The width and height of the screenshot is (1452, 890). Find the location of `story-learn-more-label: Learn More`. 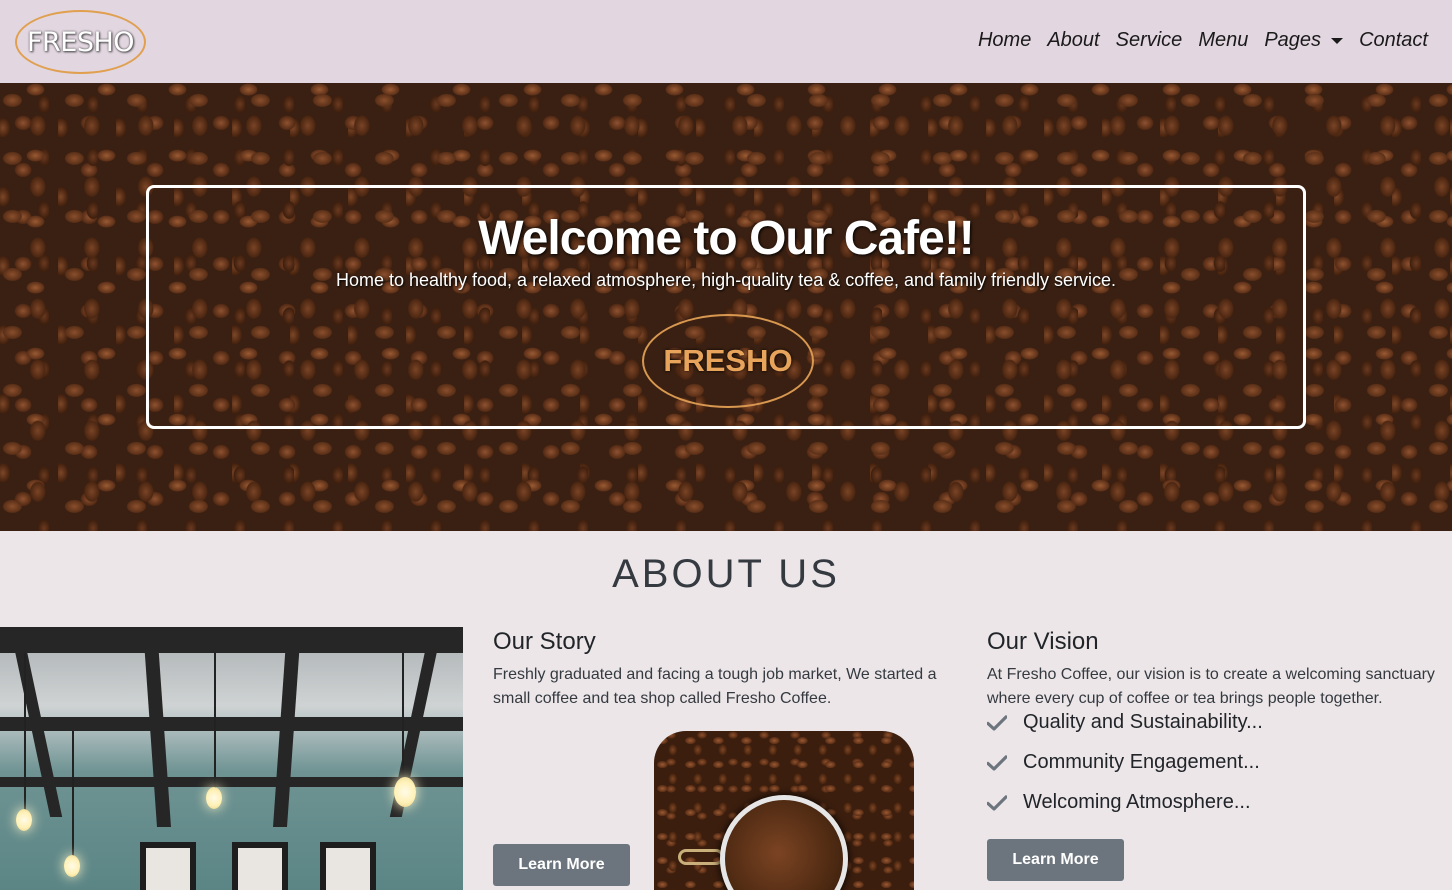

story-learn-more-label: Learn More is located at coordinates (561, 864).